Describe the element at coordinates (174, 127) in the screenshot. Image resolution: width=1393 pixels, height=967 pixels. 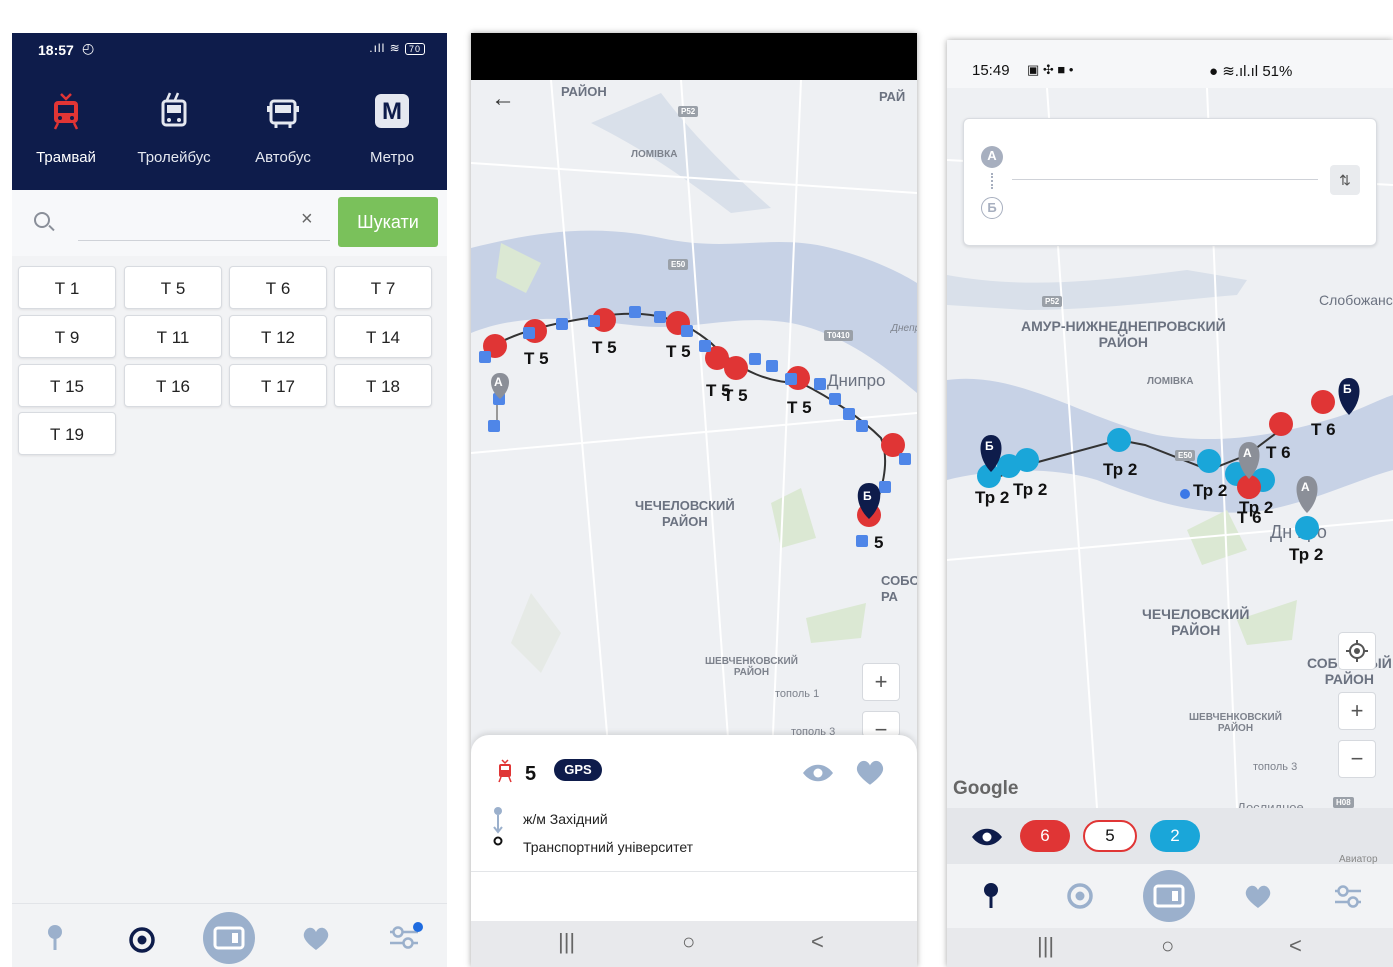
I see `tab-trolleybus: Тролейбус` at that location.